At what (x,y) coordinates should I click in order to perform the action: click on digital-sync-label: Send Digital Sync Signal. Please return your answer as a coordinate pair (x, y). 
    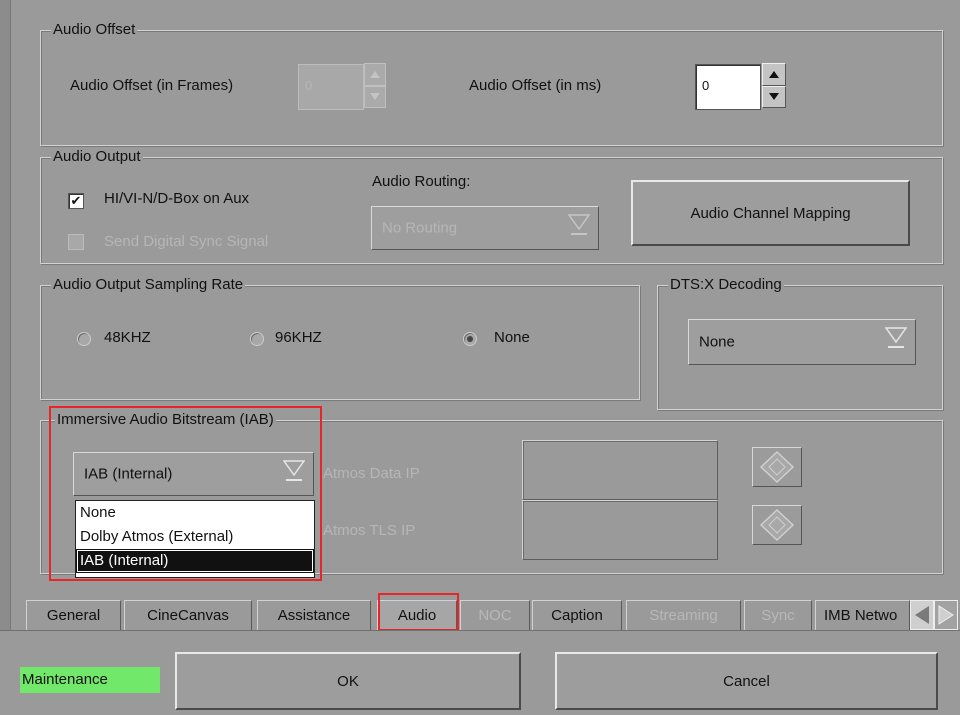
    Looking at the image, I should click on (186, 241).